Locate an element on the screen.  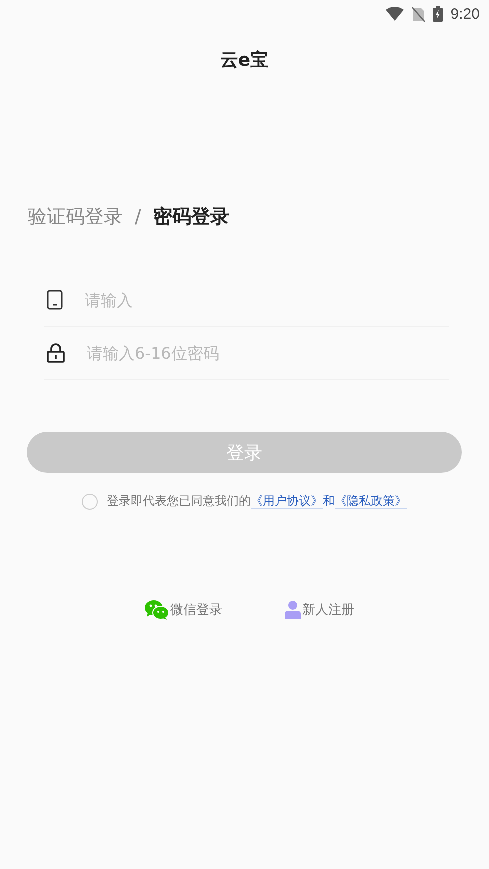
lock-icon is located at coordinates (56, 353).